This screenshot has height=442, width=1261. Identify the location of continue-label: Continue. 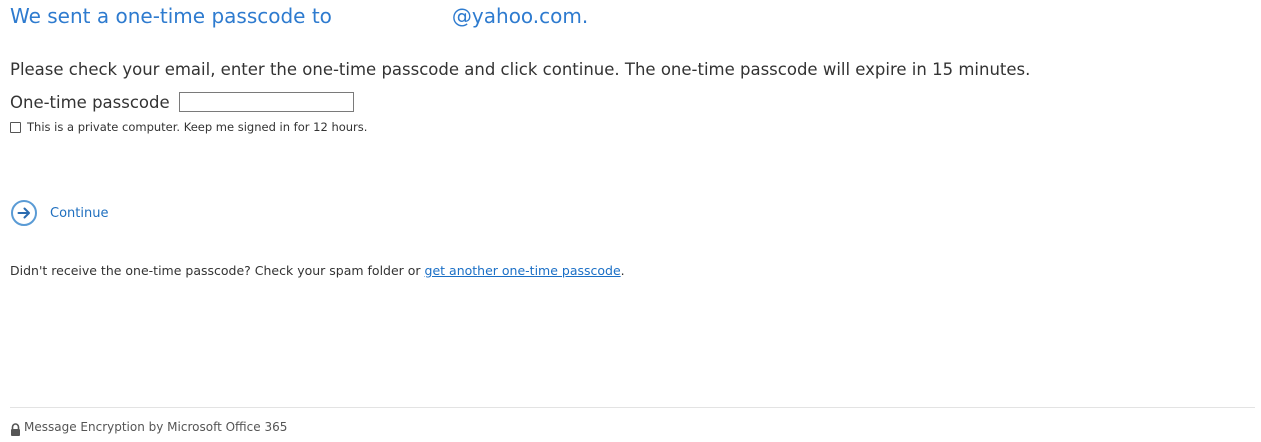
(79, 213).